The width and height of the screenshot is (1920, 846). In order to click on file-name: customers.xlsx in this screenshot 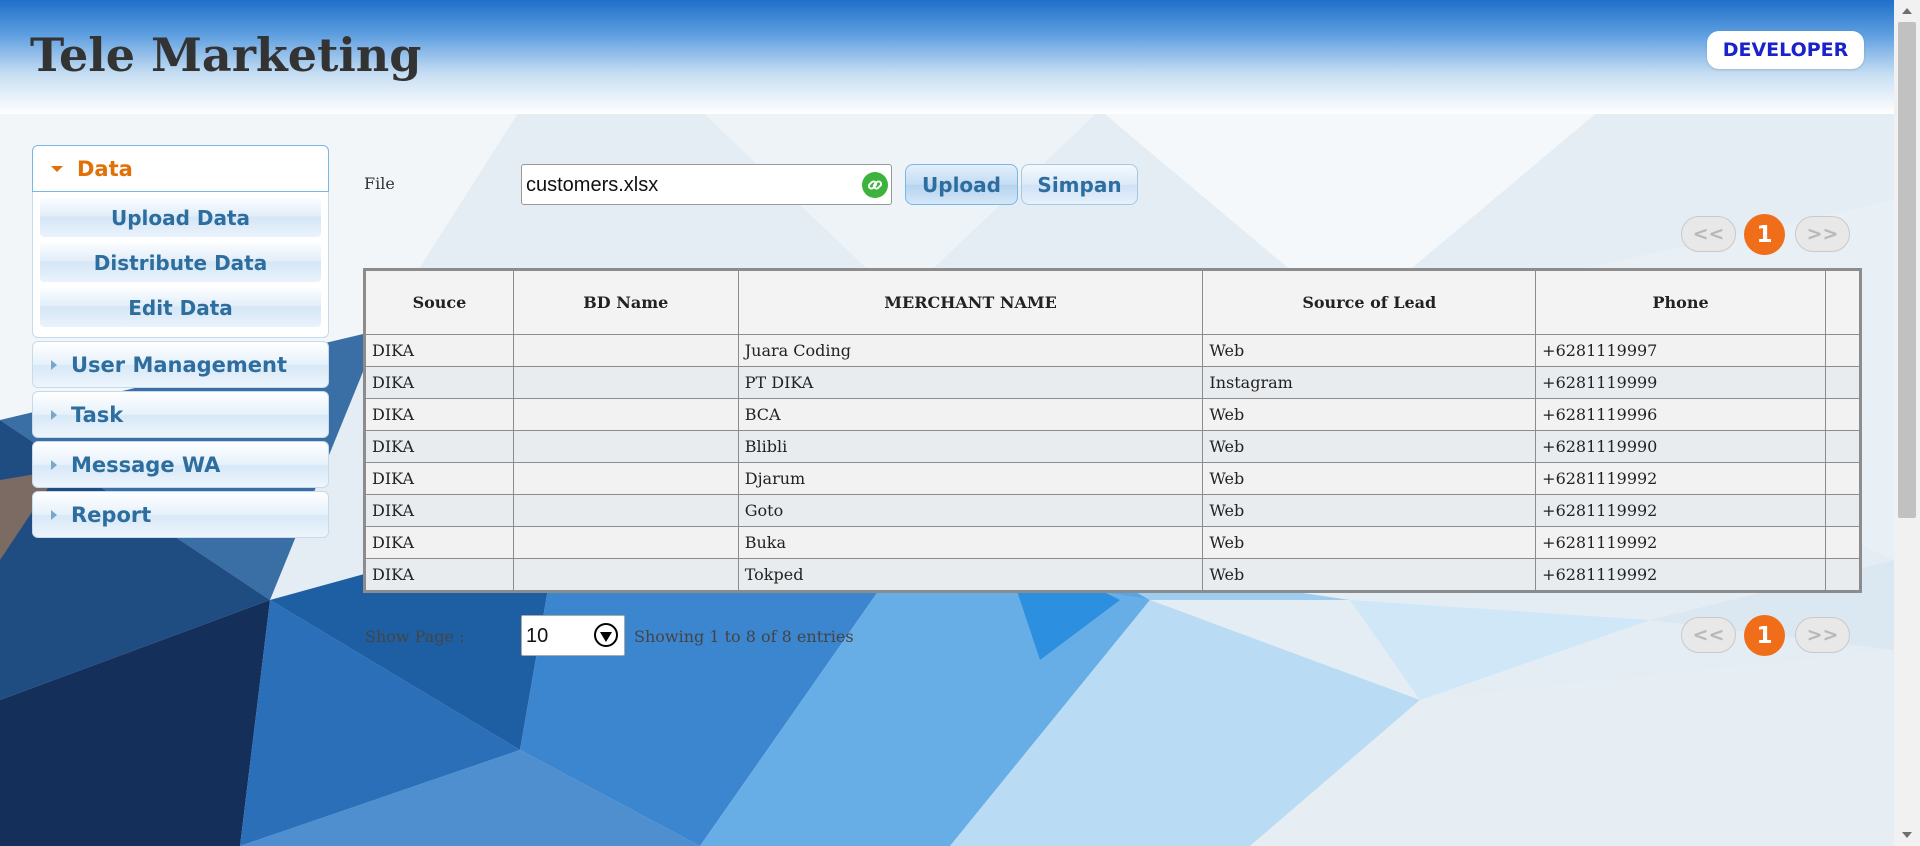, I will do `click(592, 185)`.